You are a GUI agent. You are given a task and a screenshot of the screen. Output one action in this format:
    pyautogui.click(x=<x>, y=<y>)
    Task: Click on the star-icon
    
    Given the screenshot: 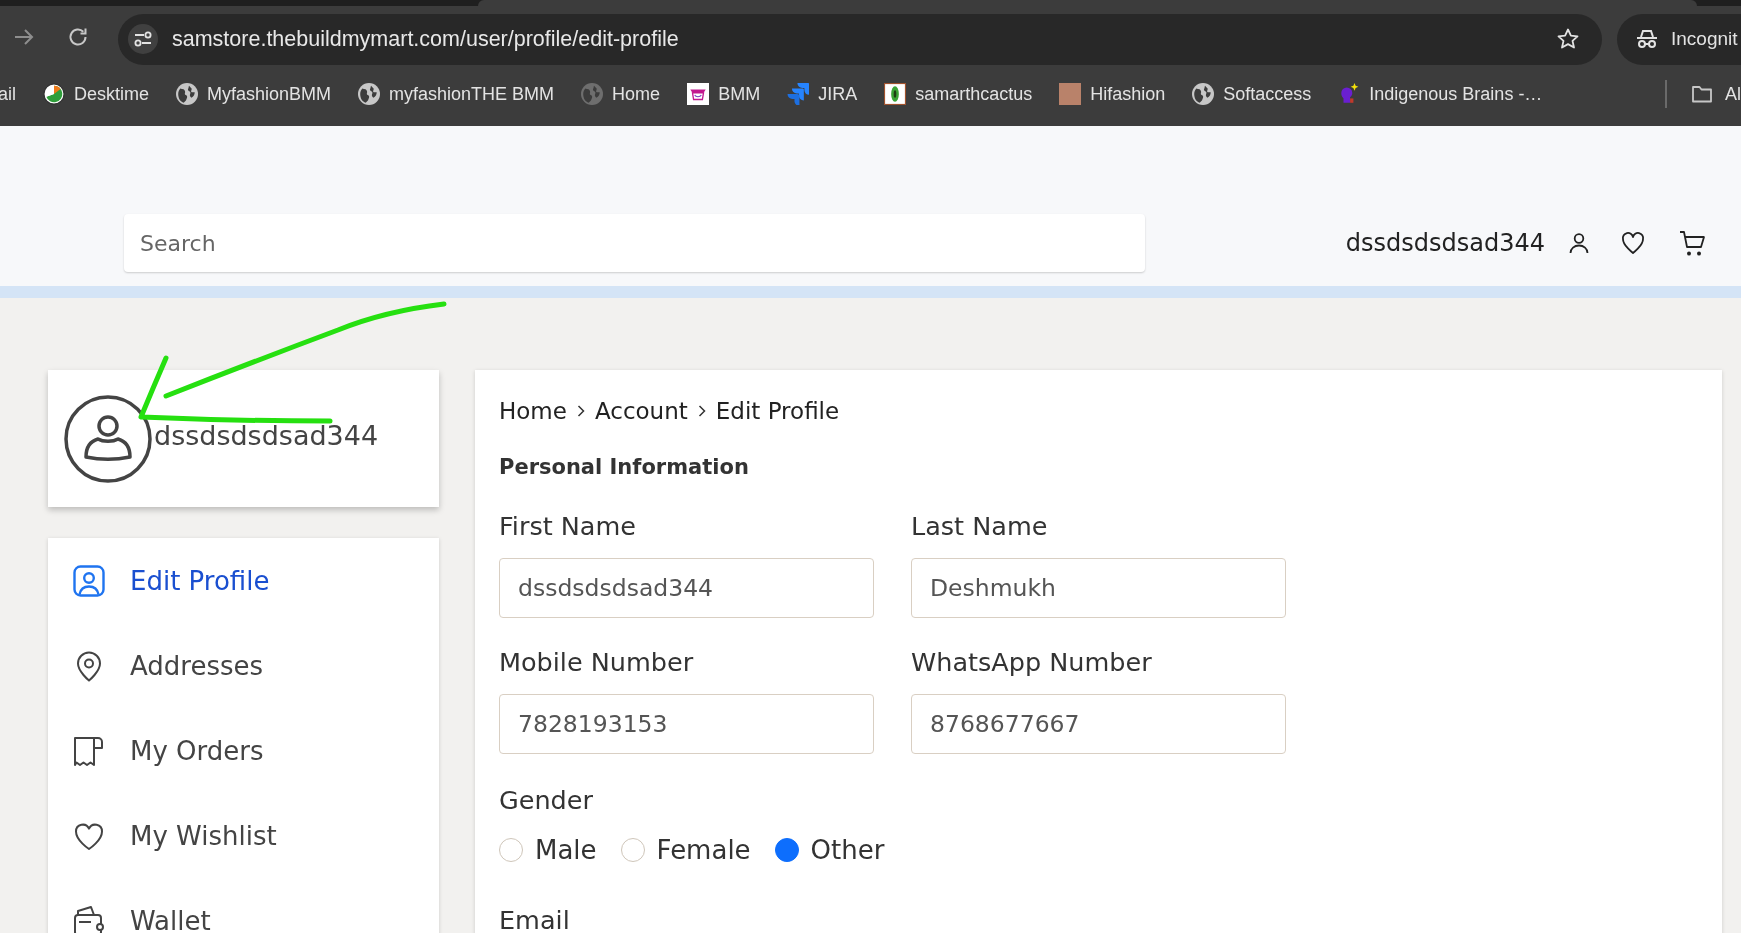 What is the action you would take?
    pyautogui.click(x=1568, y=39)
    